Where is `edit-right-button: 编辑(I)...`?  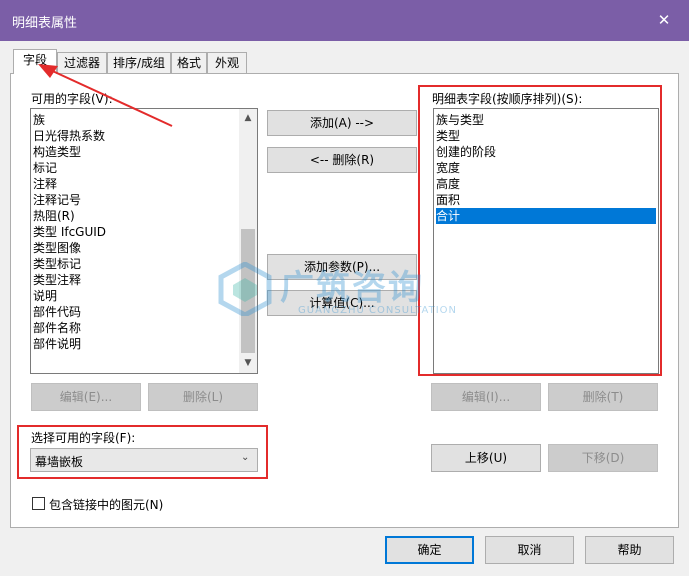 edit-right-button: 编辑(I)... is located at coordinates (486, 397).